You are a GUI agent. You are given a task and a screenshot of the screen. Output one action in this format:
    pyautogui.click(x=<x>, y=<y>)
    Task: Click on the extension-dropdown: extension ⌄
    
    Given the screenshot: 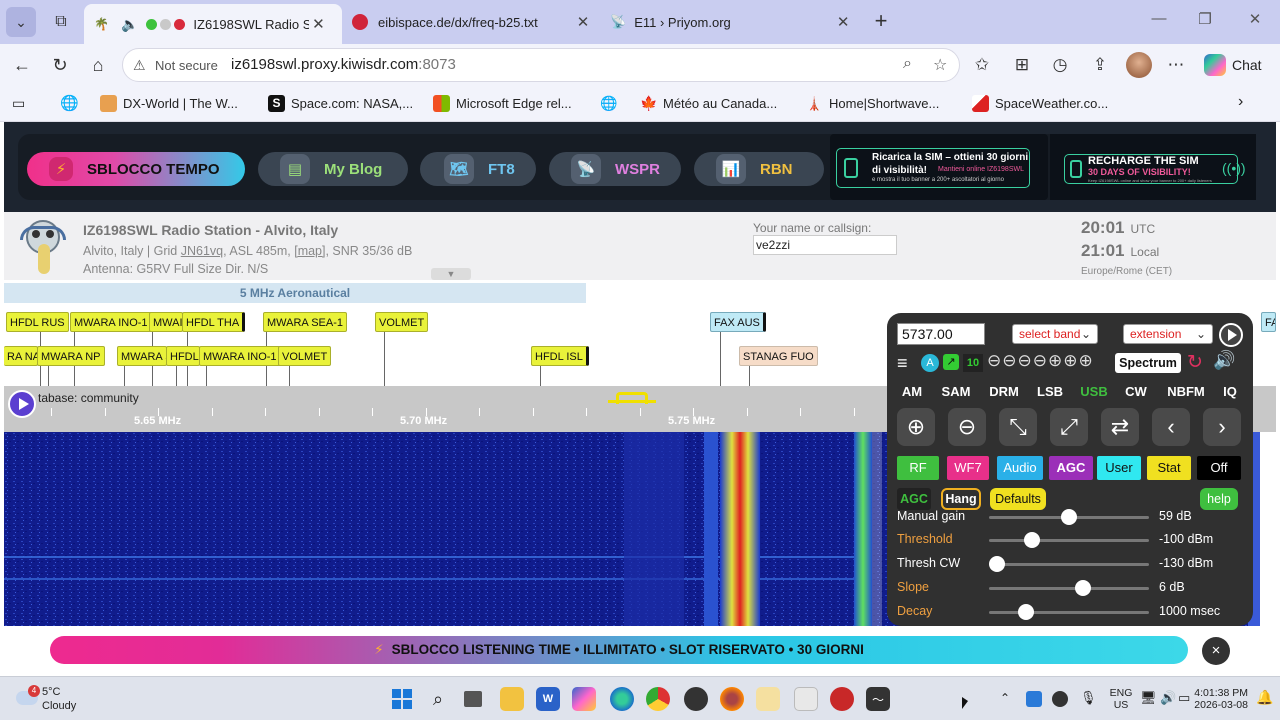 What is the action you would take?
    pyautogui.click(x=1168, y=334)
    